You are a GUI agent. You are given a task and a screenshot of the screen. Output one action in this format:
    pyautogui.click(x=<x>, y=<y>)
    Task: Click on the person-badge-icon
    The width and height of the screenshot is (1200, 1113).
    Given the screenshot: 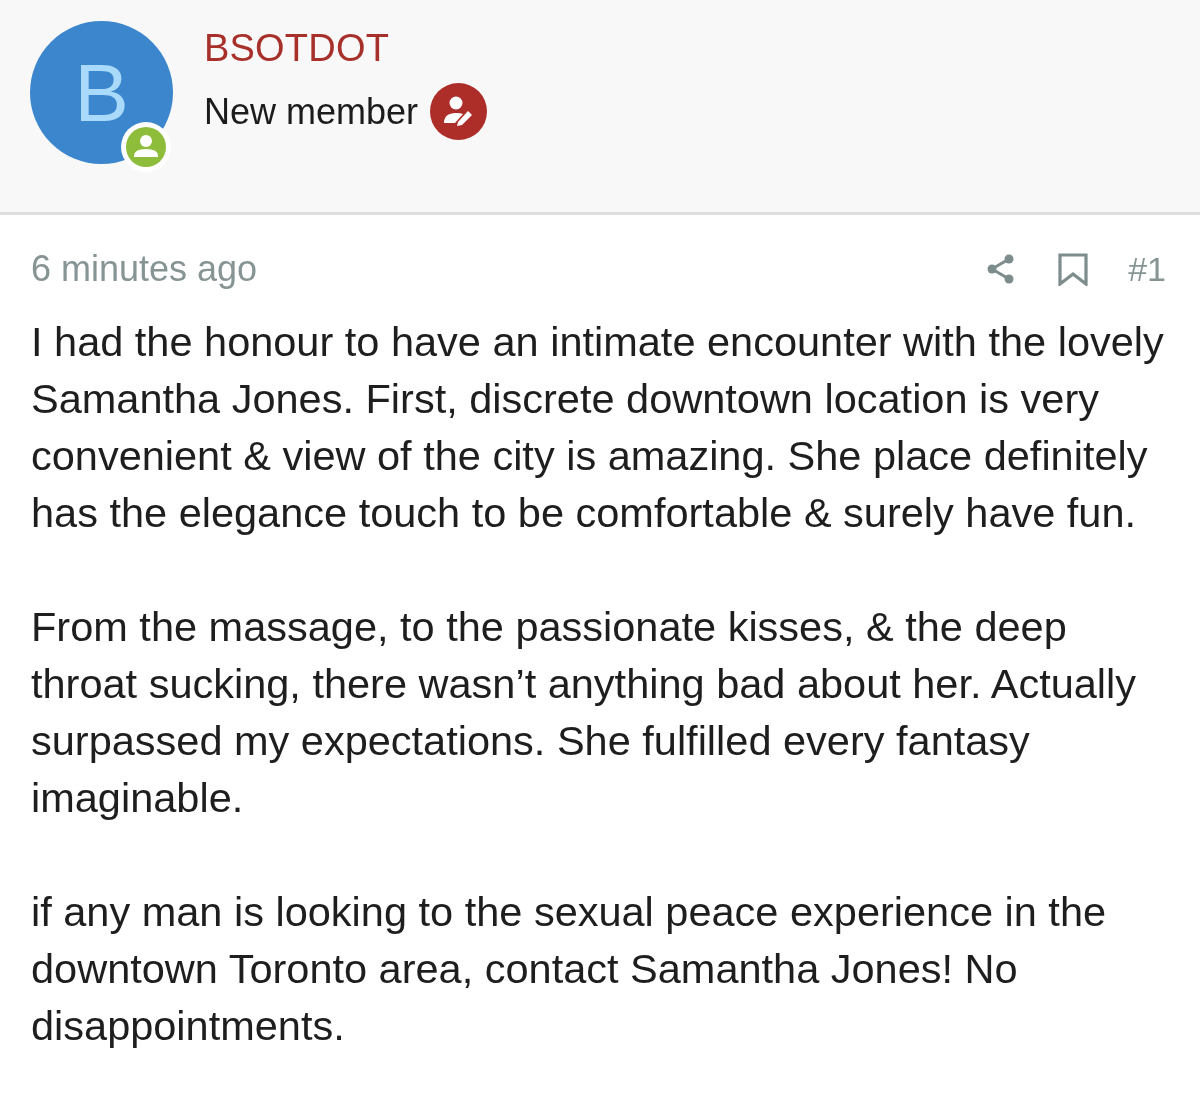 What is the action you would take?
    pyautogui.click(x=146, y=147)
    